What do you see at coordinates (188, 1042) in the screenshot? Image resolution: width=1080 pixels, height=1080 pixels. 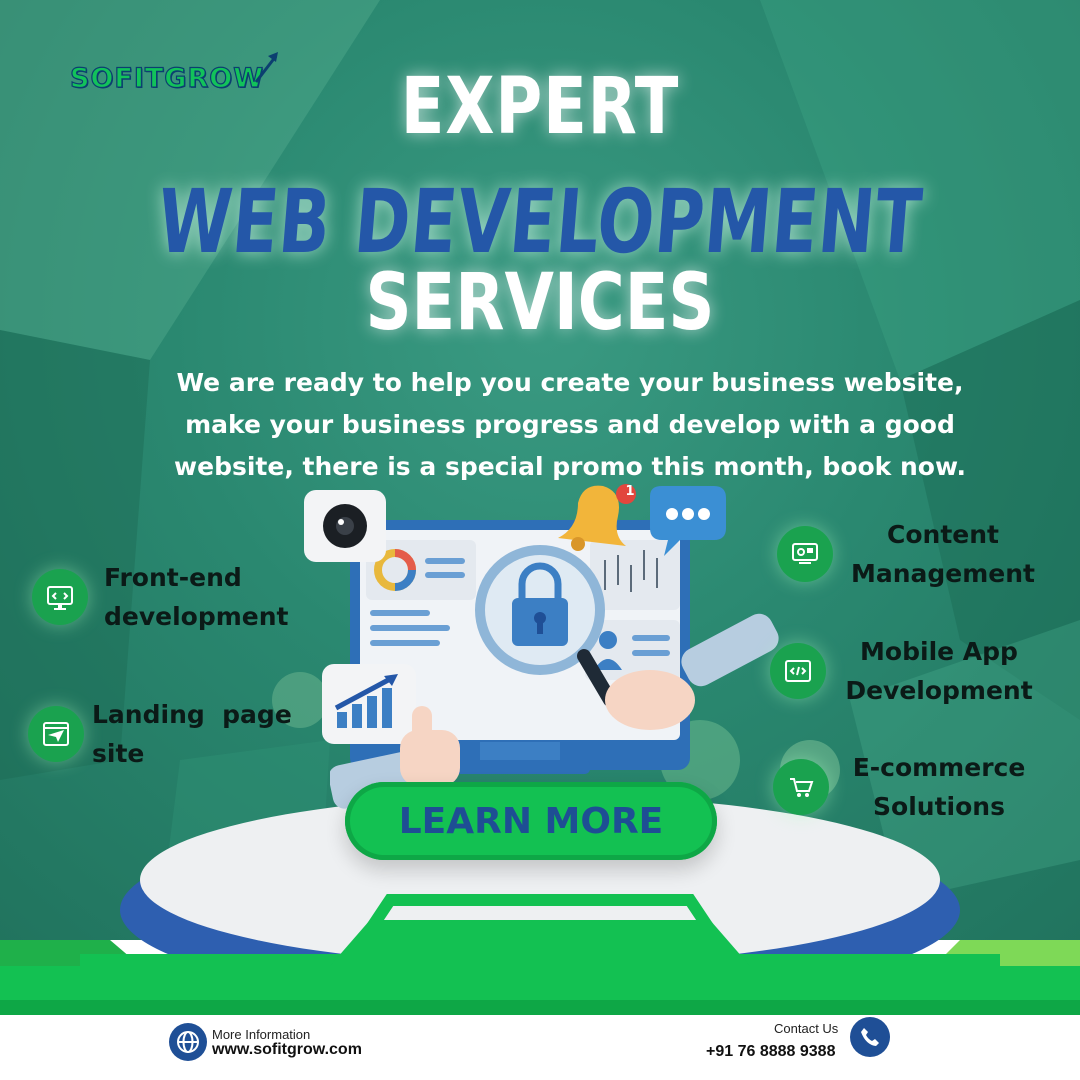 I see `globe-icon` at bounding box center [188, 1042].